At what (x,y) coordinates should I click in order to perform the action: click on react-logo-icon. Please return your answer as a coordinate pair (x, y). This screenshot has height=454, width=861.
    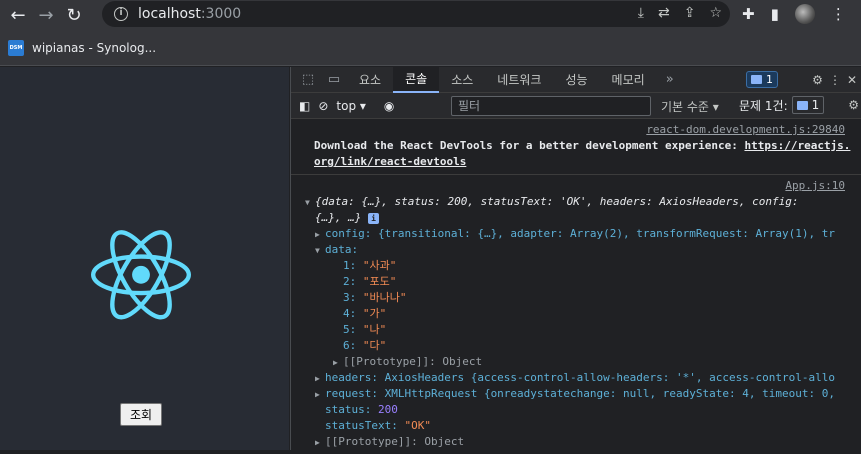
    Looking at the image, I should click on (141, 275).